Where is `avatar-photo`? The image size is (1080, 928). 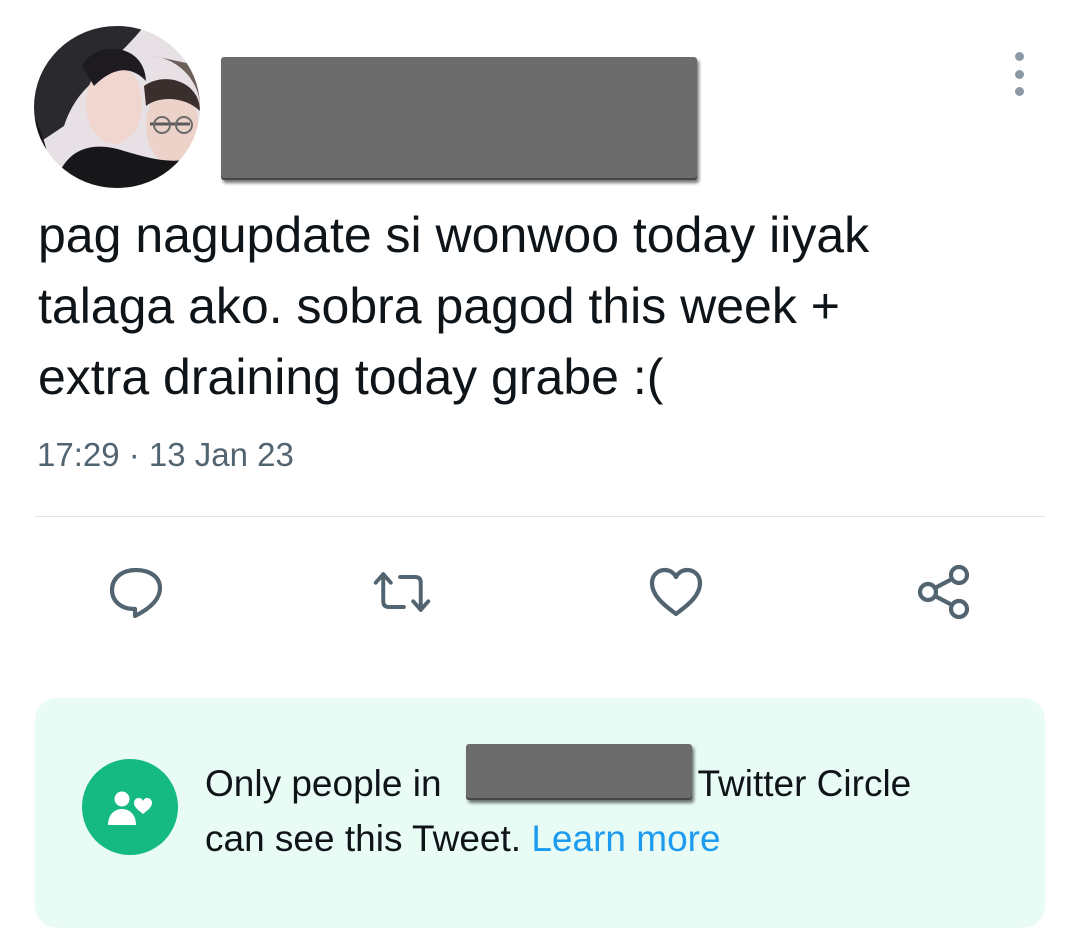 avatar-photo is located at coordinates (117, 107).